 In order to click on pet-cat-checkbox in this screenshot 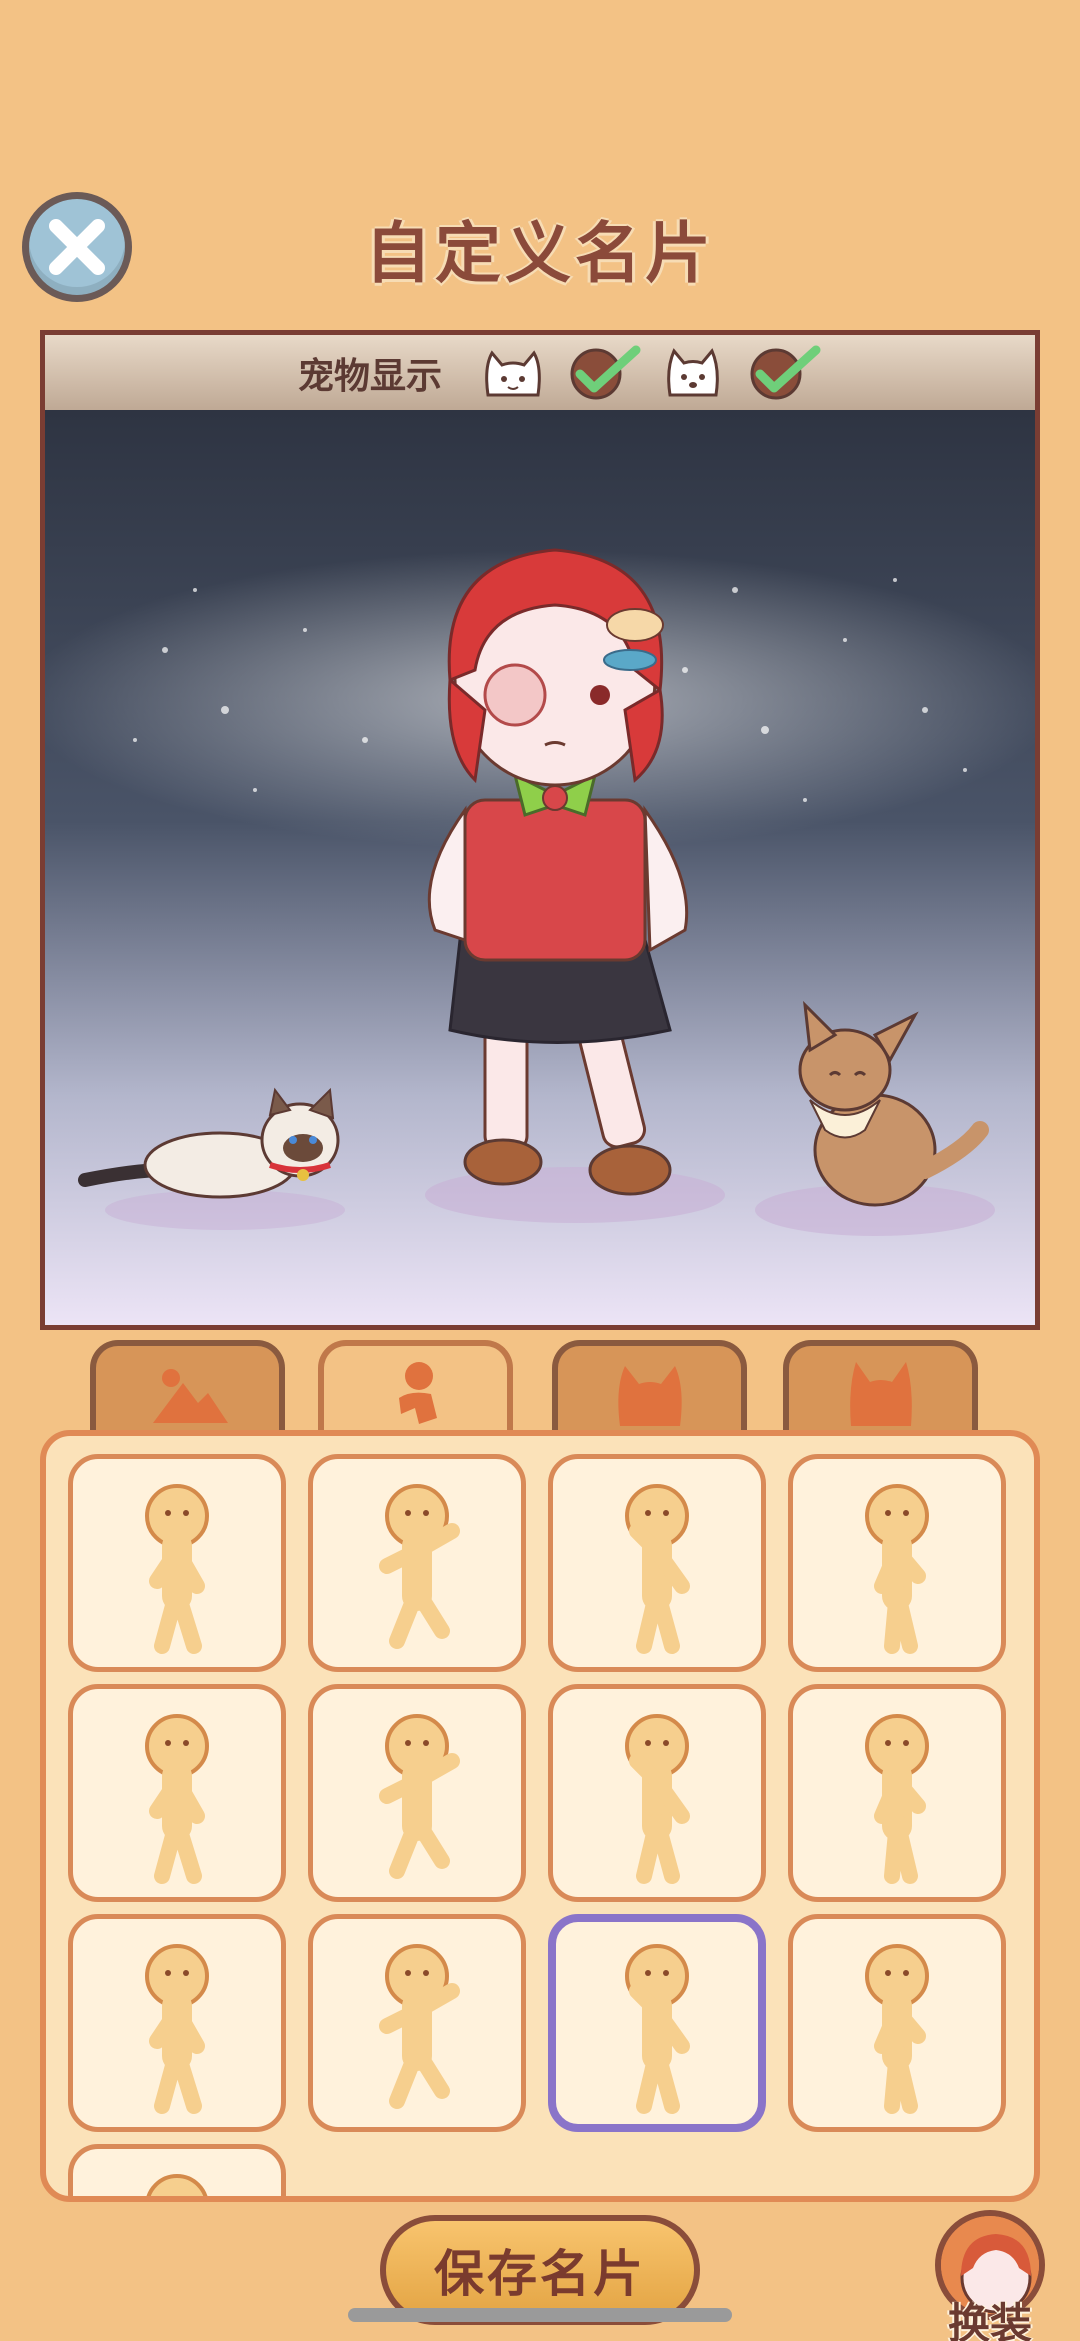, I will do `click(603, 373)`.